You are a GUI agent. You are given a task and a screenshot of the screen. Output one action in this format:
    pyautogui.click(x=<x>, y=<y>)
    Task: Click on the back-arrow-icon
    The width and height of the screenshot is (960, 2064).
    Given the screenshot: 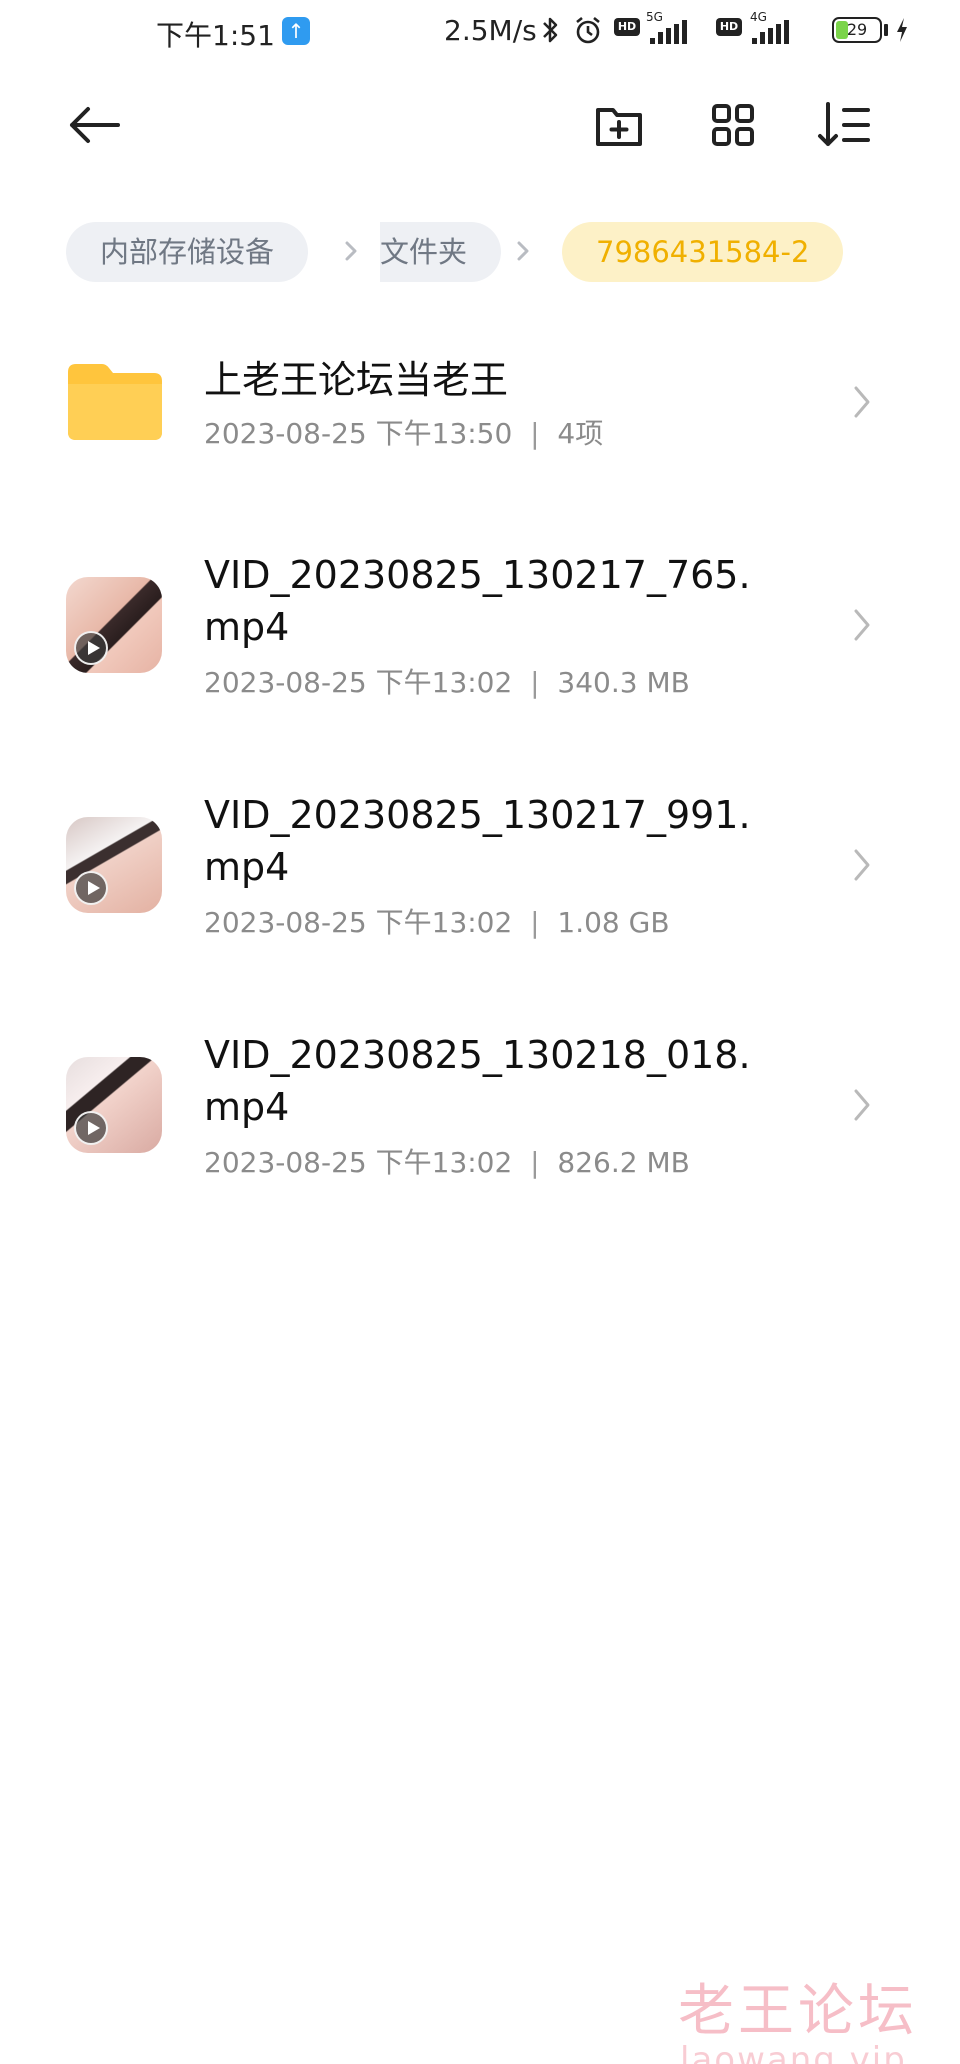 What is the action you would take?
    pyautogui.click(x=95, y=125)
    